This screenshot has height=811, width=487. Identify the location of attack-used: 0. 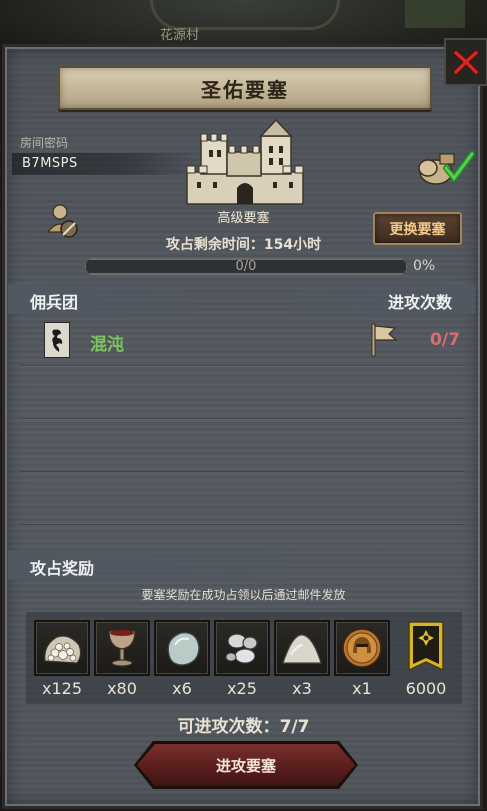
(436, 340).